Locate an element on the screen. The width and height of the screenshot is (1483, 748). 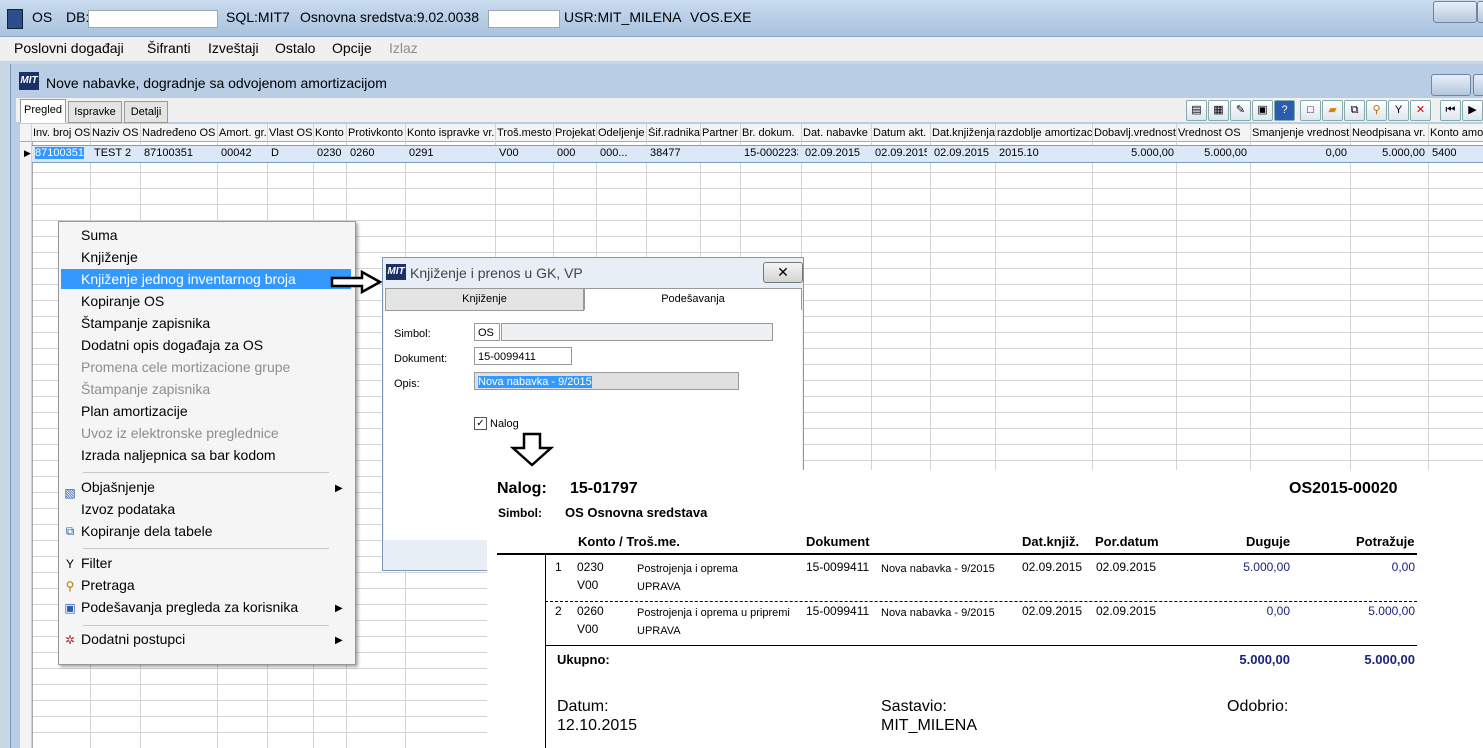
report-nalog-number: 15-01797 is located at coordinates (604, 488).